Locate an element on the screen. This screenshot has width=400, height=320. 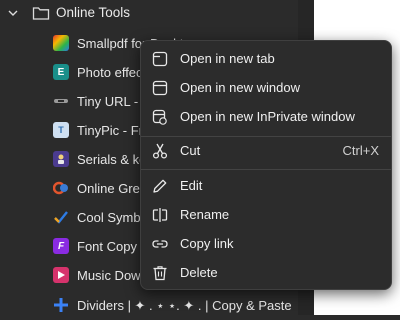
photo-effects-icon: E is located at coordinates (61, 72).